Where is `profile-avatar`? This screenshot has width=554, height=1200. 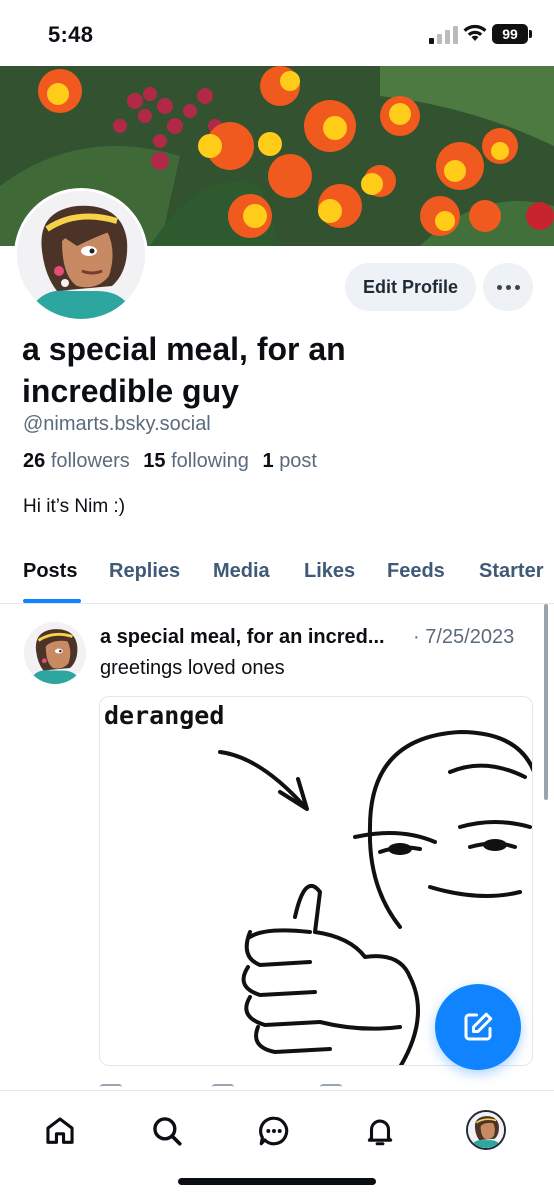
profile-avatar is located at coordinates (81, 255).